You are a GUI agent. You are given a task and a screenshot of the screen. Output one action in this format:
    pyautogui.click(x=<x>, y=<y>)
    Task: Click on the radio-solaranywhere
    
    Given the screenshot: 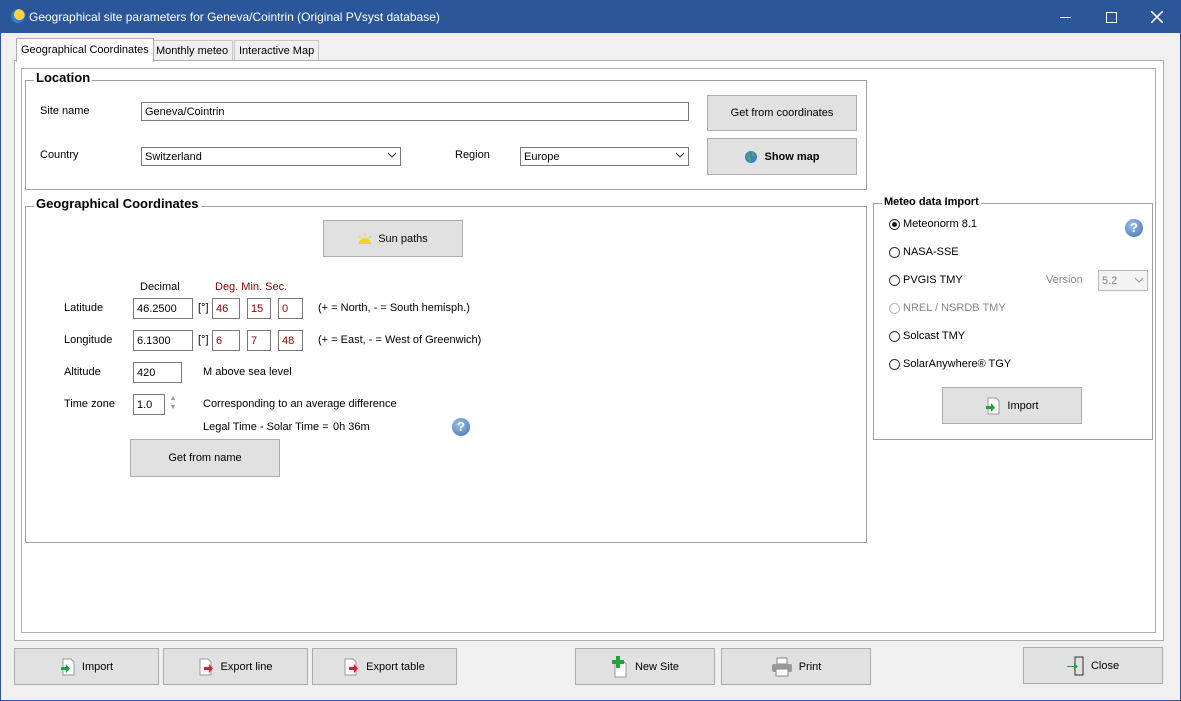 What is the action you would take?
    pyautogui.click(x=894, y=364)
    